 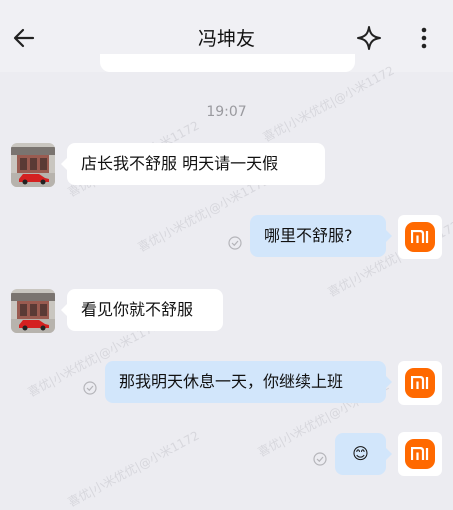 I want to click on message-bubble-incoming: 看见你就不舒服, so click(x=142, y=310).